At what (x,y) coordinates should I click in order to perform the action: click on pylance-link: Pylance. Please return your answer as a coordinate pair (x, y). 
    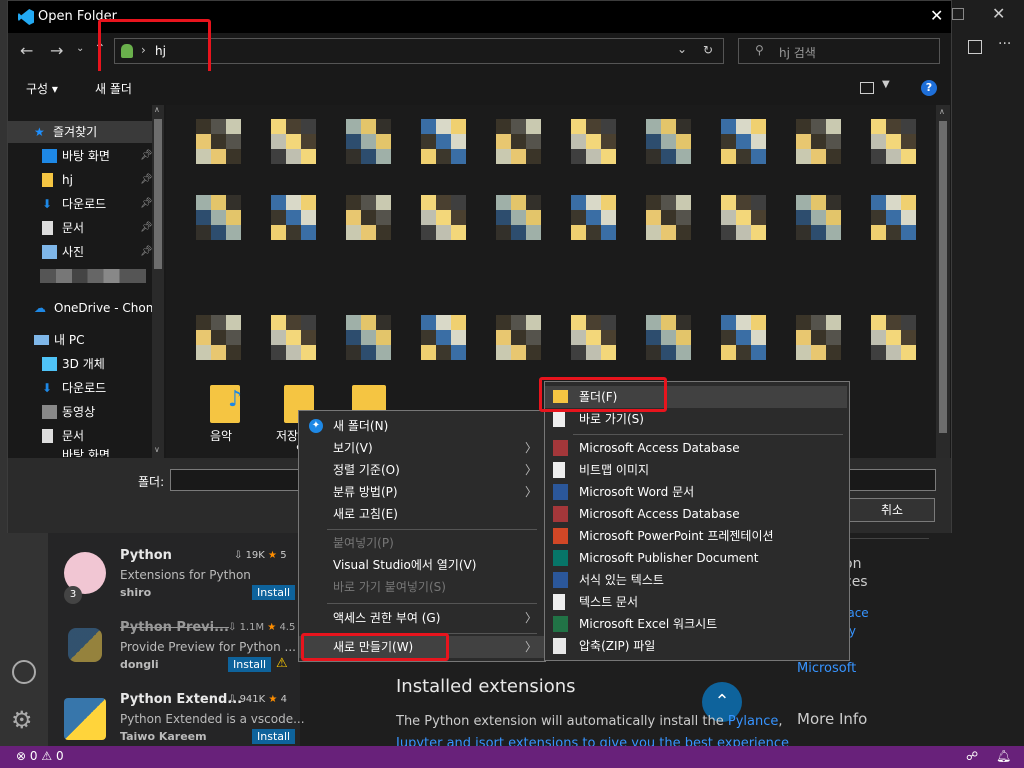
    Looking at the image, I should click on (753, 721).